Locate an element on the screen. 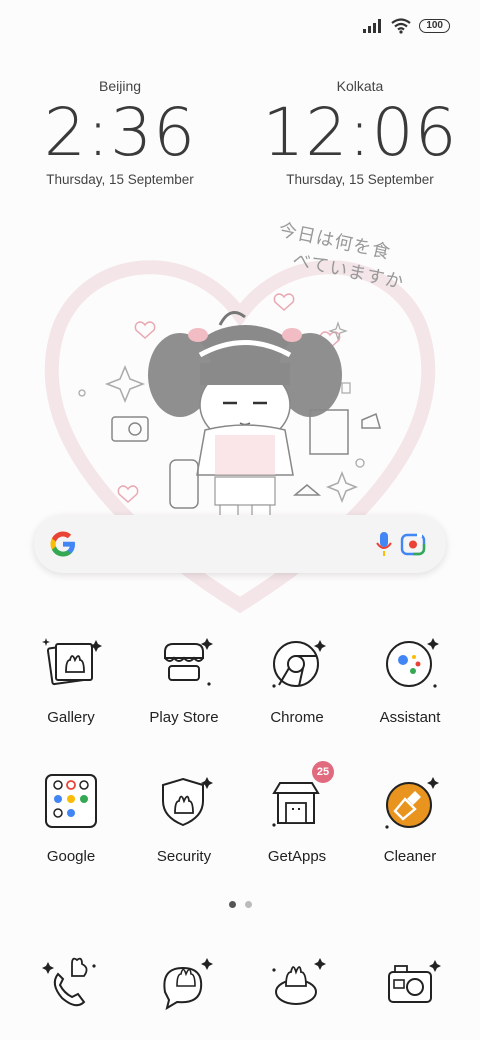  battery-indicator: 100 is located at coordinates (434, 26).